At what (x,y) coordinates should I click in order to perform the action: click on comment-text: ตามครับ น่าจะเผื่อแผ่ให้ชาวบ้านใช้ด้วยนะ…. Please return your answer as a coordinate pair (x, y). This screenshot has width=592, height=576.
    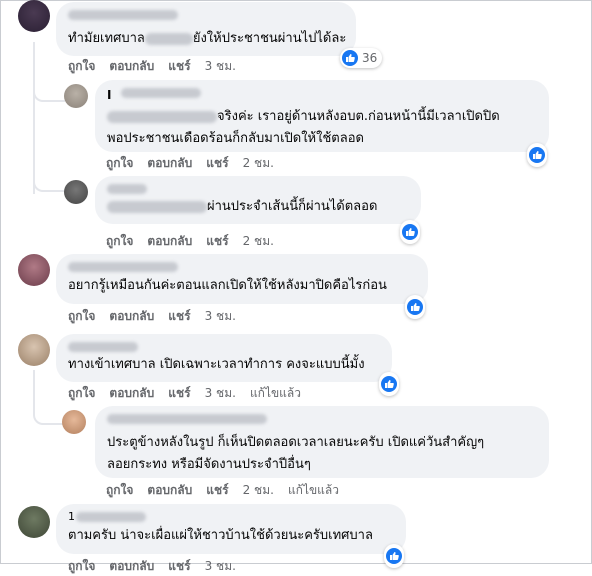
    Looking at the image, I should click on (220, 535).